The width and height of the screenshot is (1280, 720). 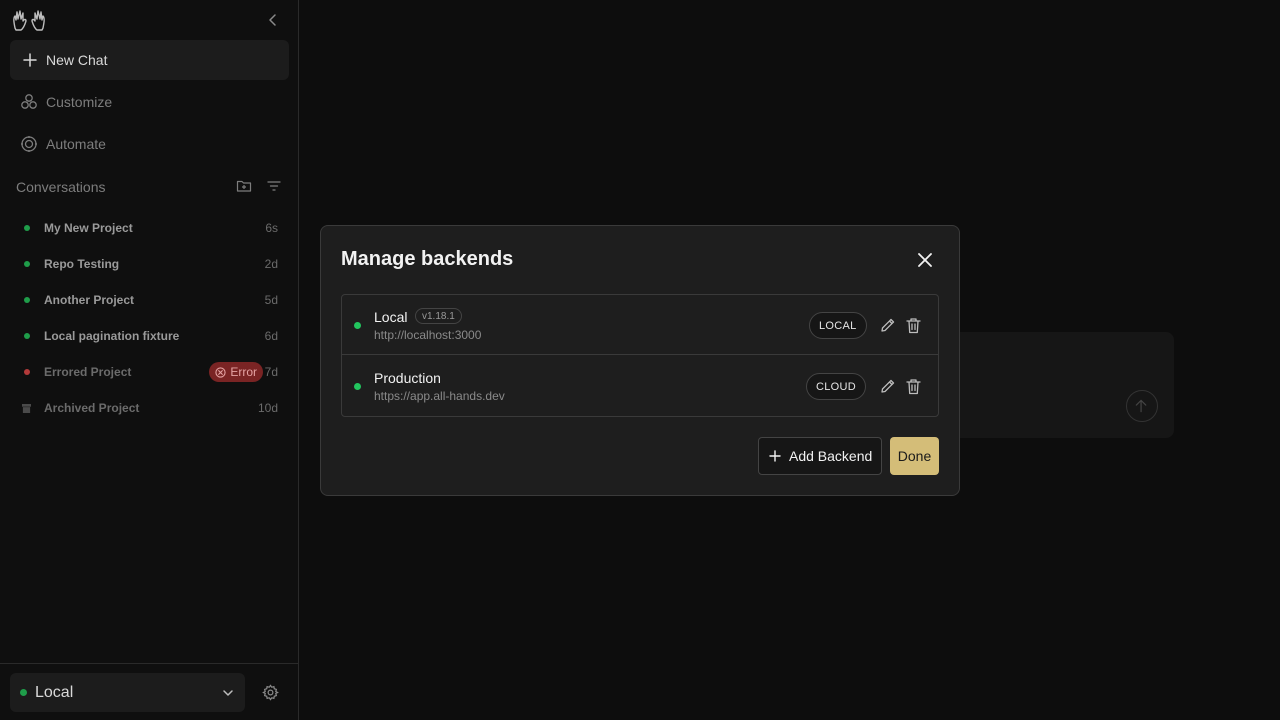 I want to click on backend-url: http://localhost:3000, so click(x=428, y=335).